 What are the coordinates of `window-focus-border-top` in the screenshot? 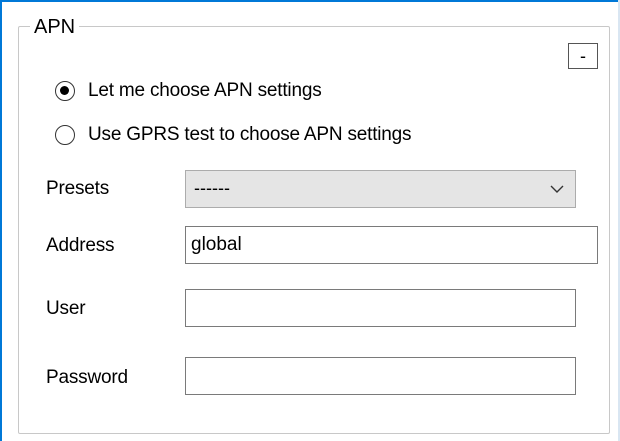 It's located at (310, 1).